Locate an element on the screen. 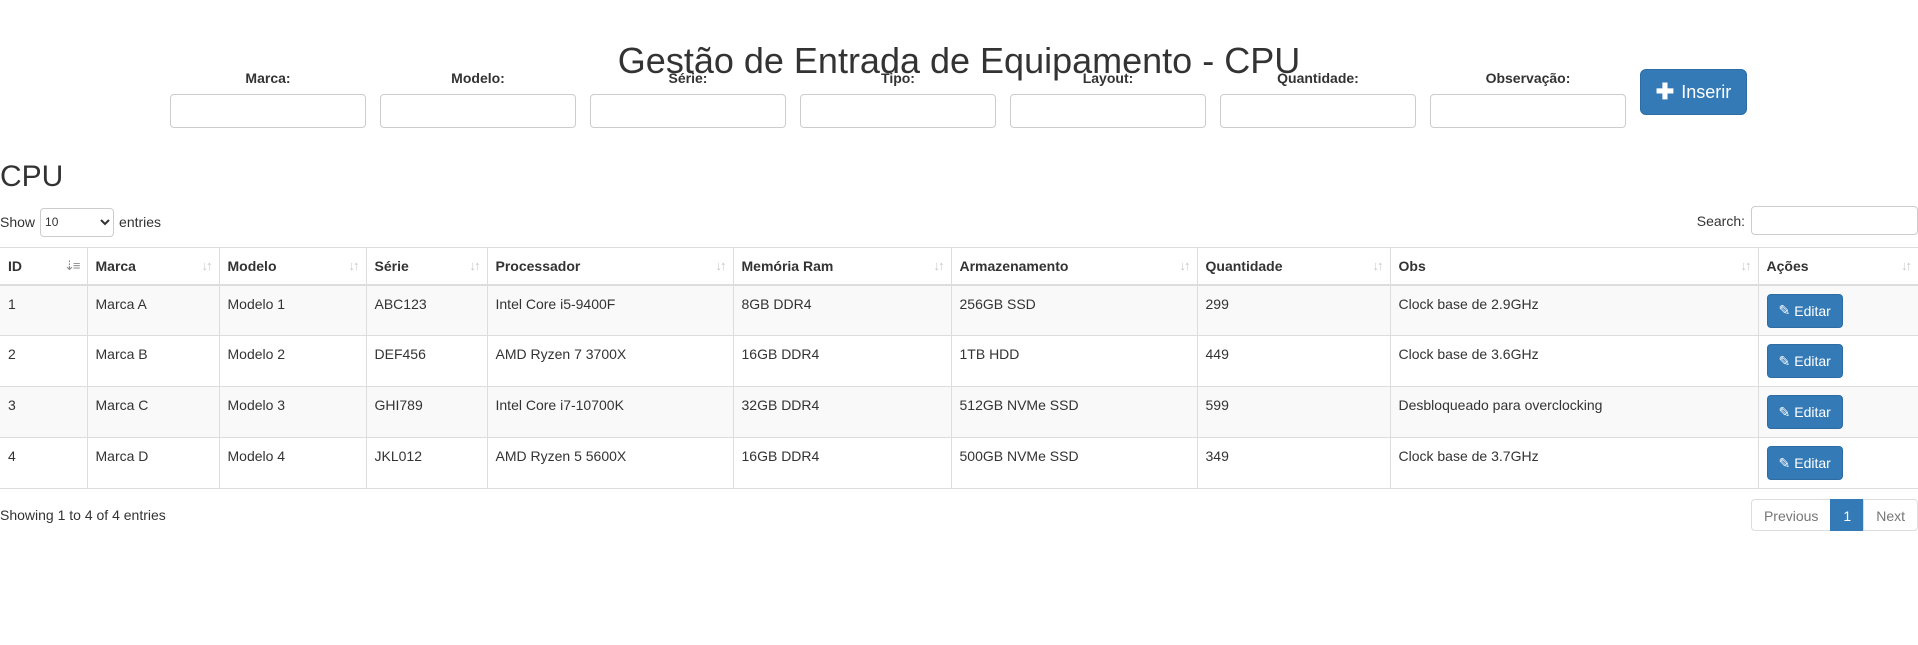 This screenshot has width=1918, height=645. col-header-quantidade: Quantidade ↓↑ is located at coordinates (1293, 266).